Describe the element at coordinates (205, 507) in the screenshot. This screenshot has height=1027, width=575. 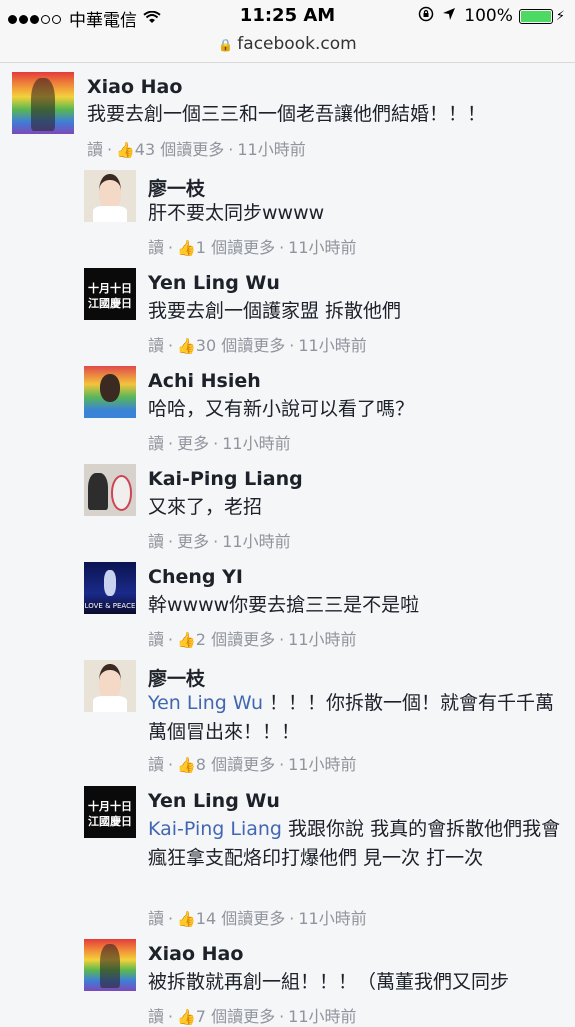
I see `comment-text: 又來了，老招` at that location.